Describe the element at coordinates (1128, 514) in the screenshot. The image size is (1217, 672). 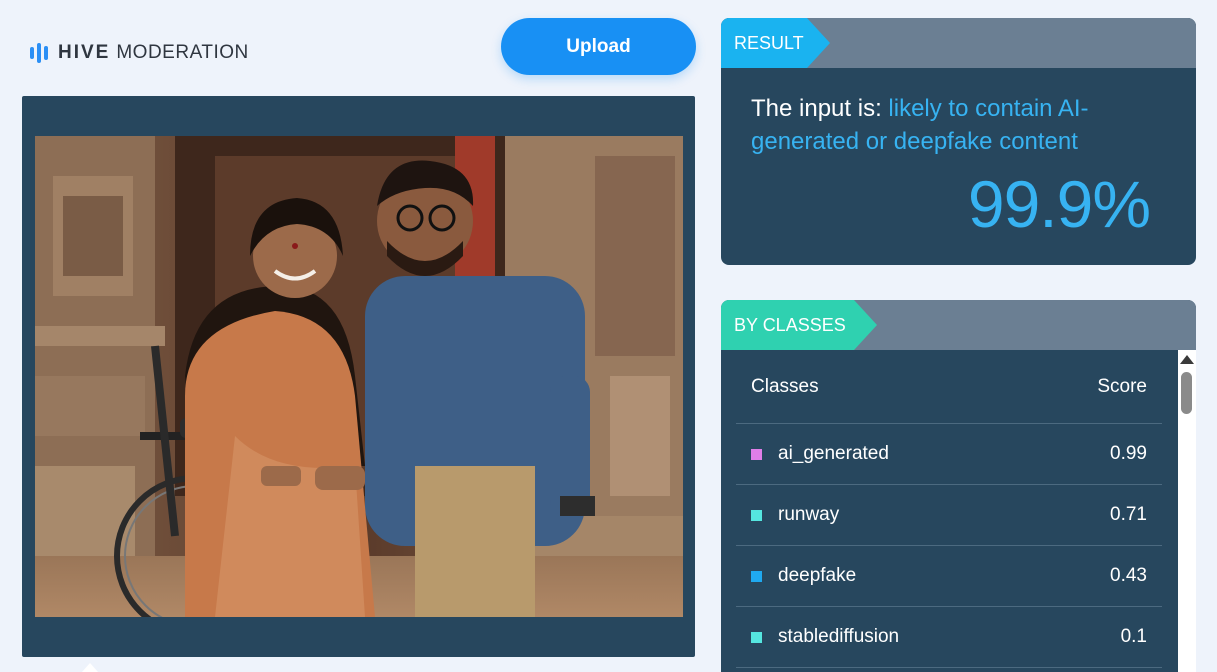
I see `class-score: 0.71` at that location.